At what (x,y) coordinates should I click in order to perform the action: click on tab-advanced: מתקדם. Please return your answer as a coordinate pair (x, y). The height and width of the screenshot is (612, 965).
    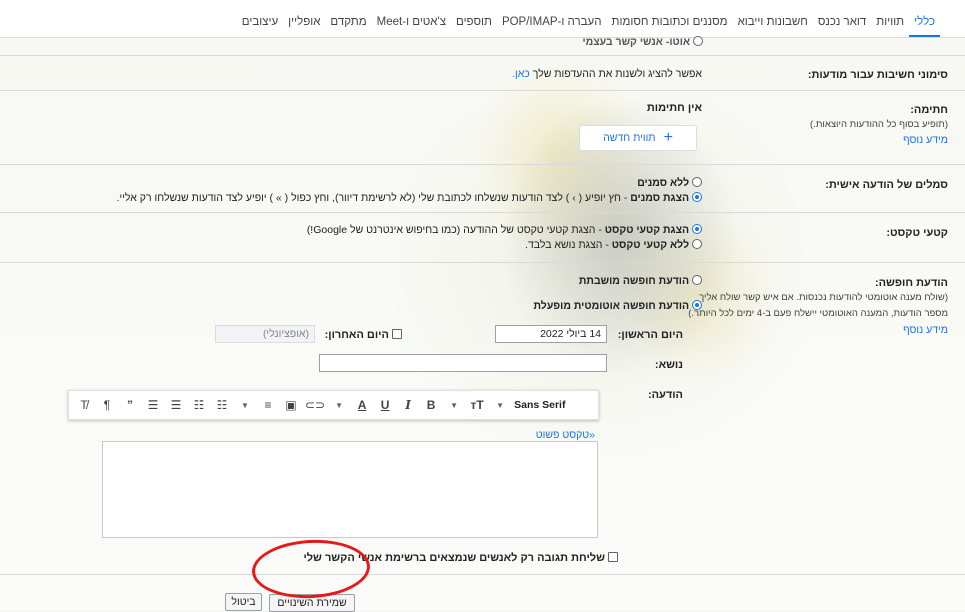
    Looking at the image, I should click on (348, 26).